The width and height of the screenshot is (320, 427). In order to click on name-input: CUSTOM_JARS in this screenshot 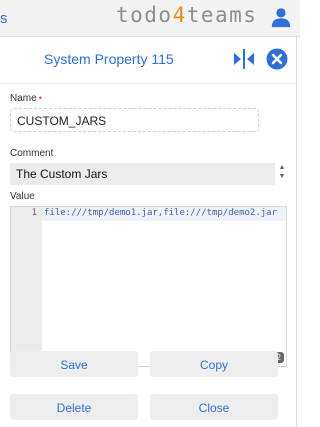, I will do `click(134, 120)`.